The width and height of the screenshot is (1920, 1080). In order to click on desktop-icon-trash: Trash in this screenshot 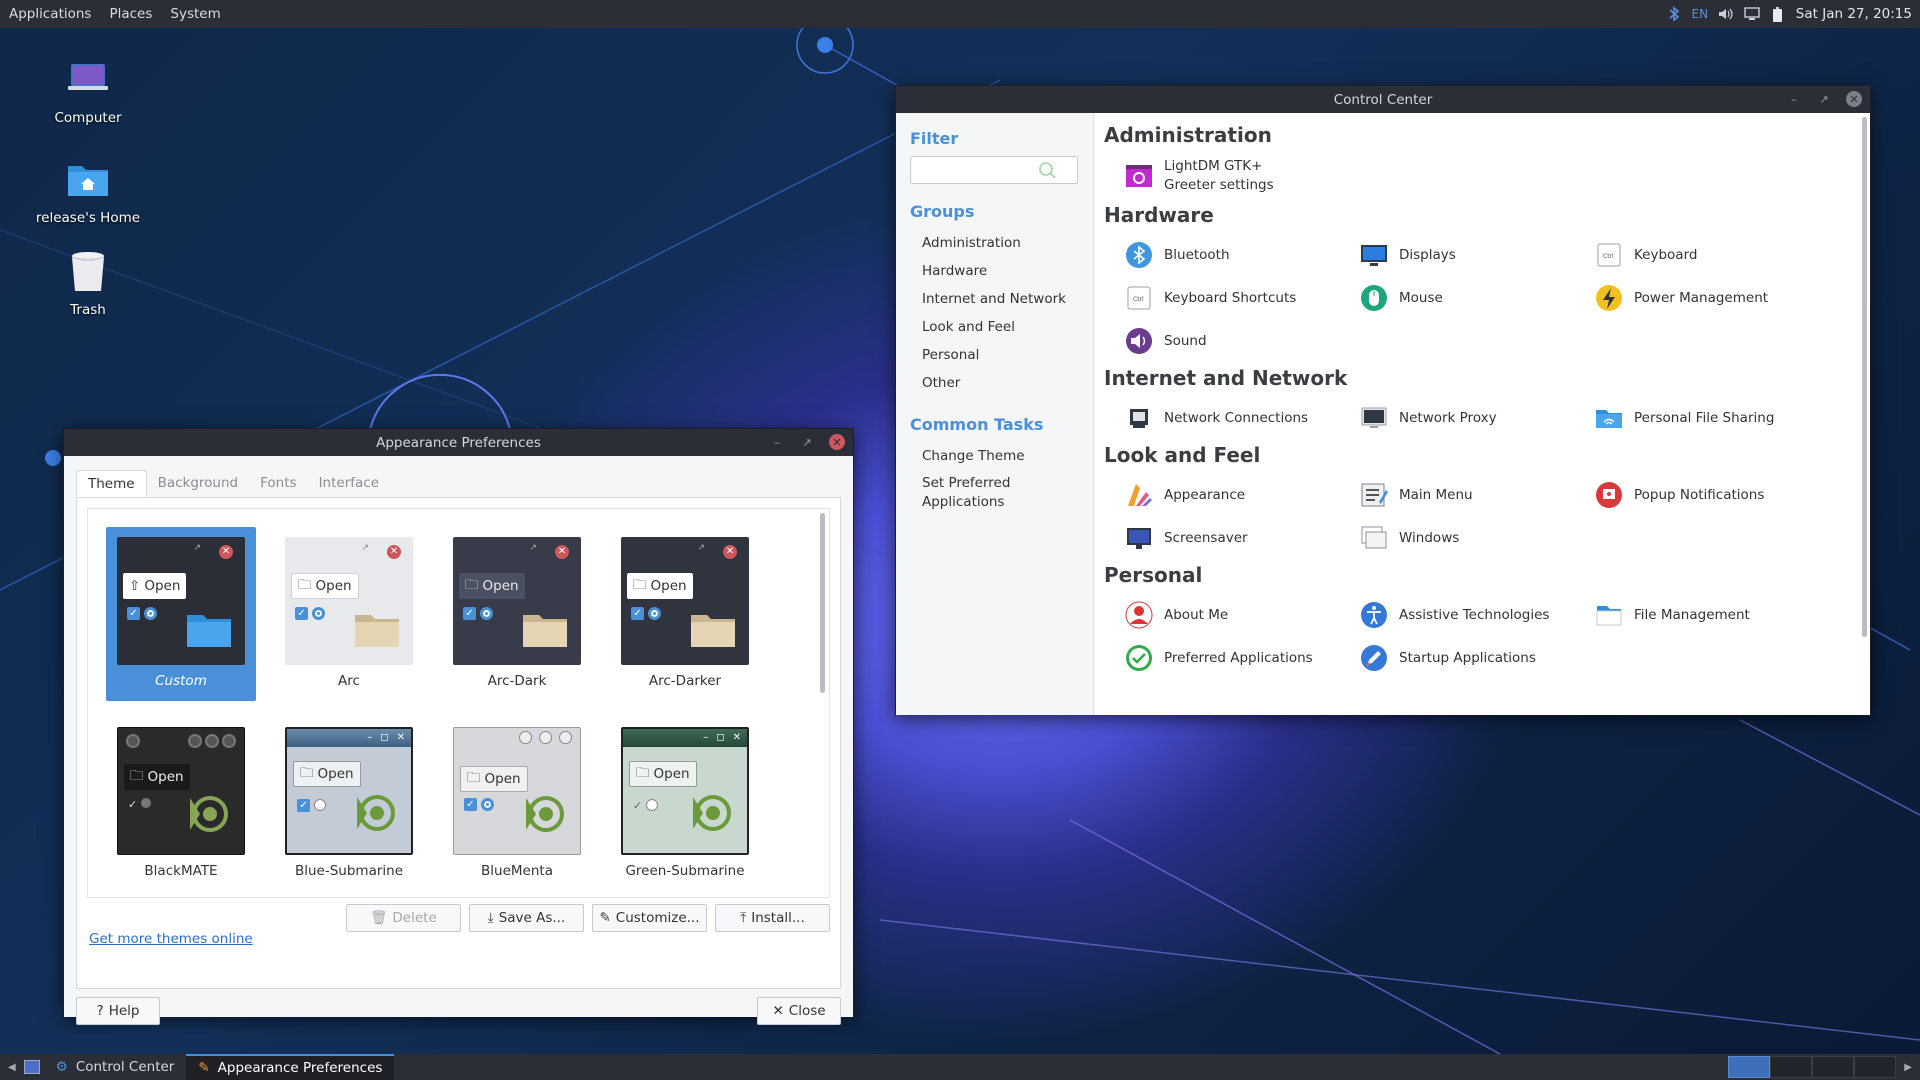, I will do `click(88, 283)`.